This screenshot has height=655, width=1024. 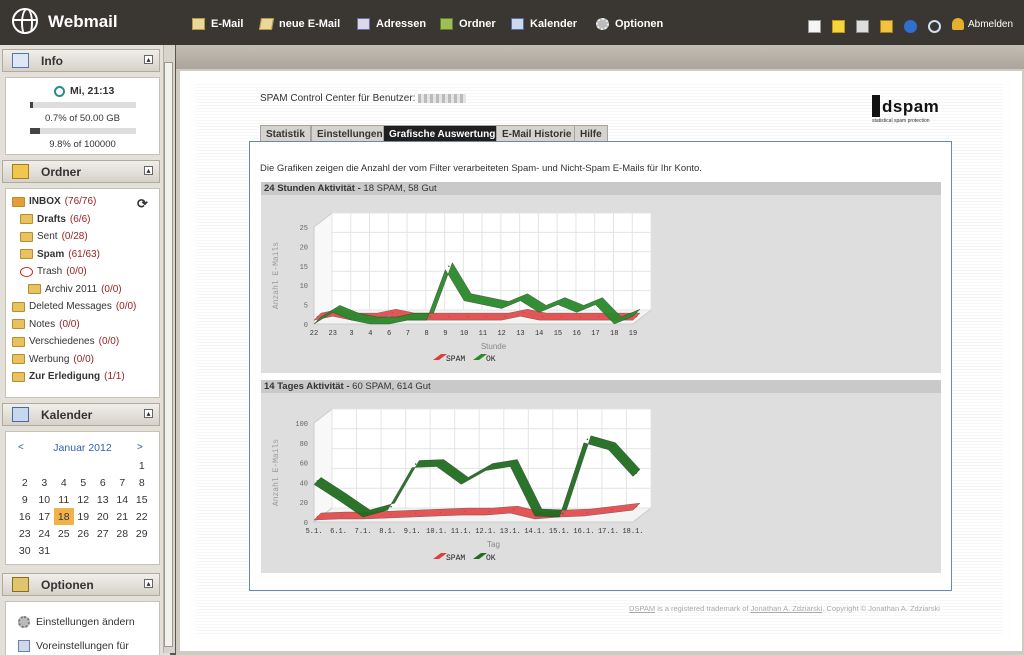 What do you see at coordinates (18, 201) in the screenshot?
I see `inbox-icon` at bounding box center [18, 201].